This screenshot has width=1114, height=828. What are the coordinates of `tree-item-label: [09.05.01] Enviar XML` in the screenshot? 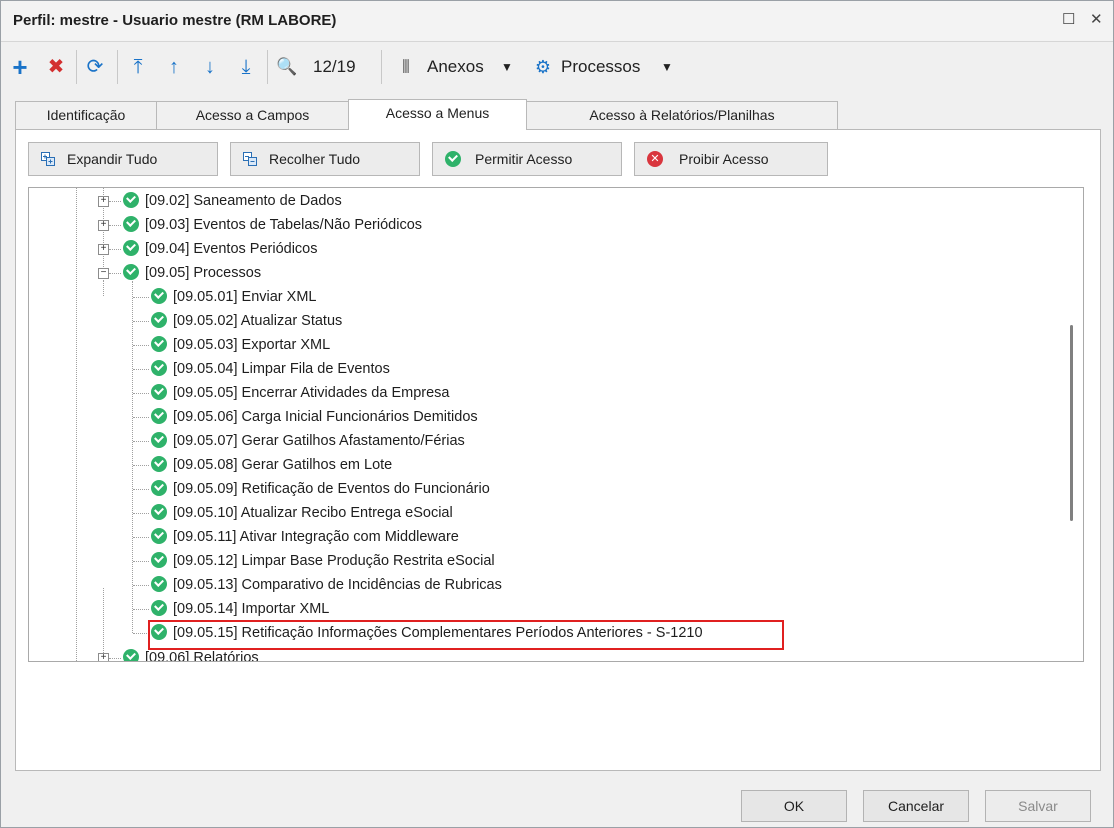 It's located at (245, 297).